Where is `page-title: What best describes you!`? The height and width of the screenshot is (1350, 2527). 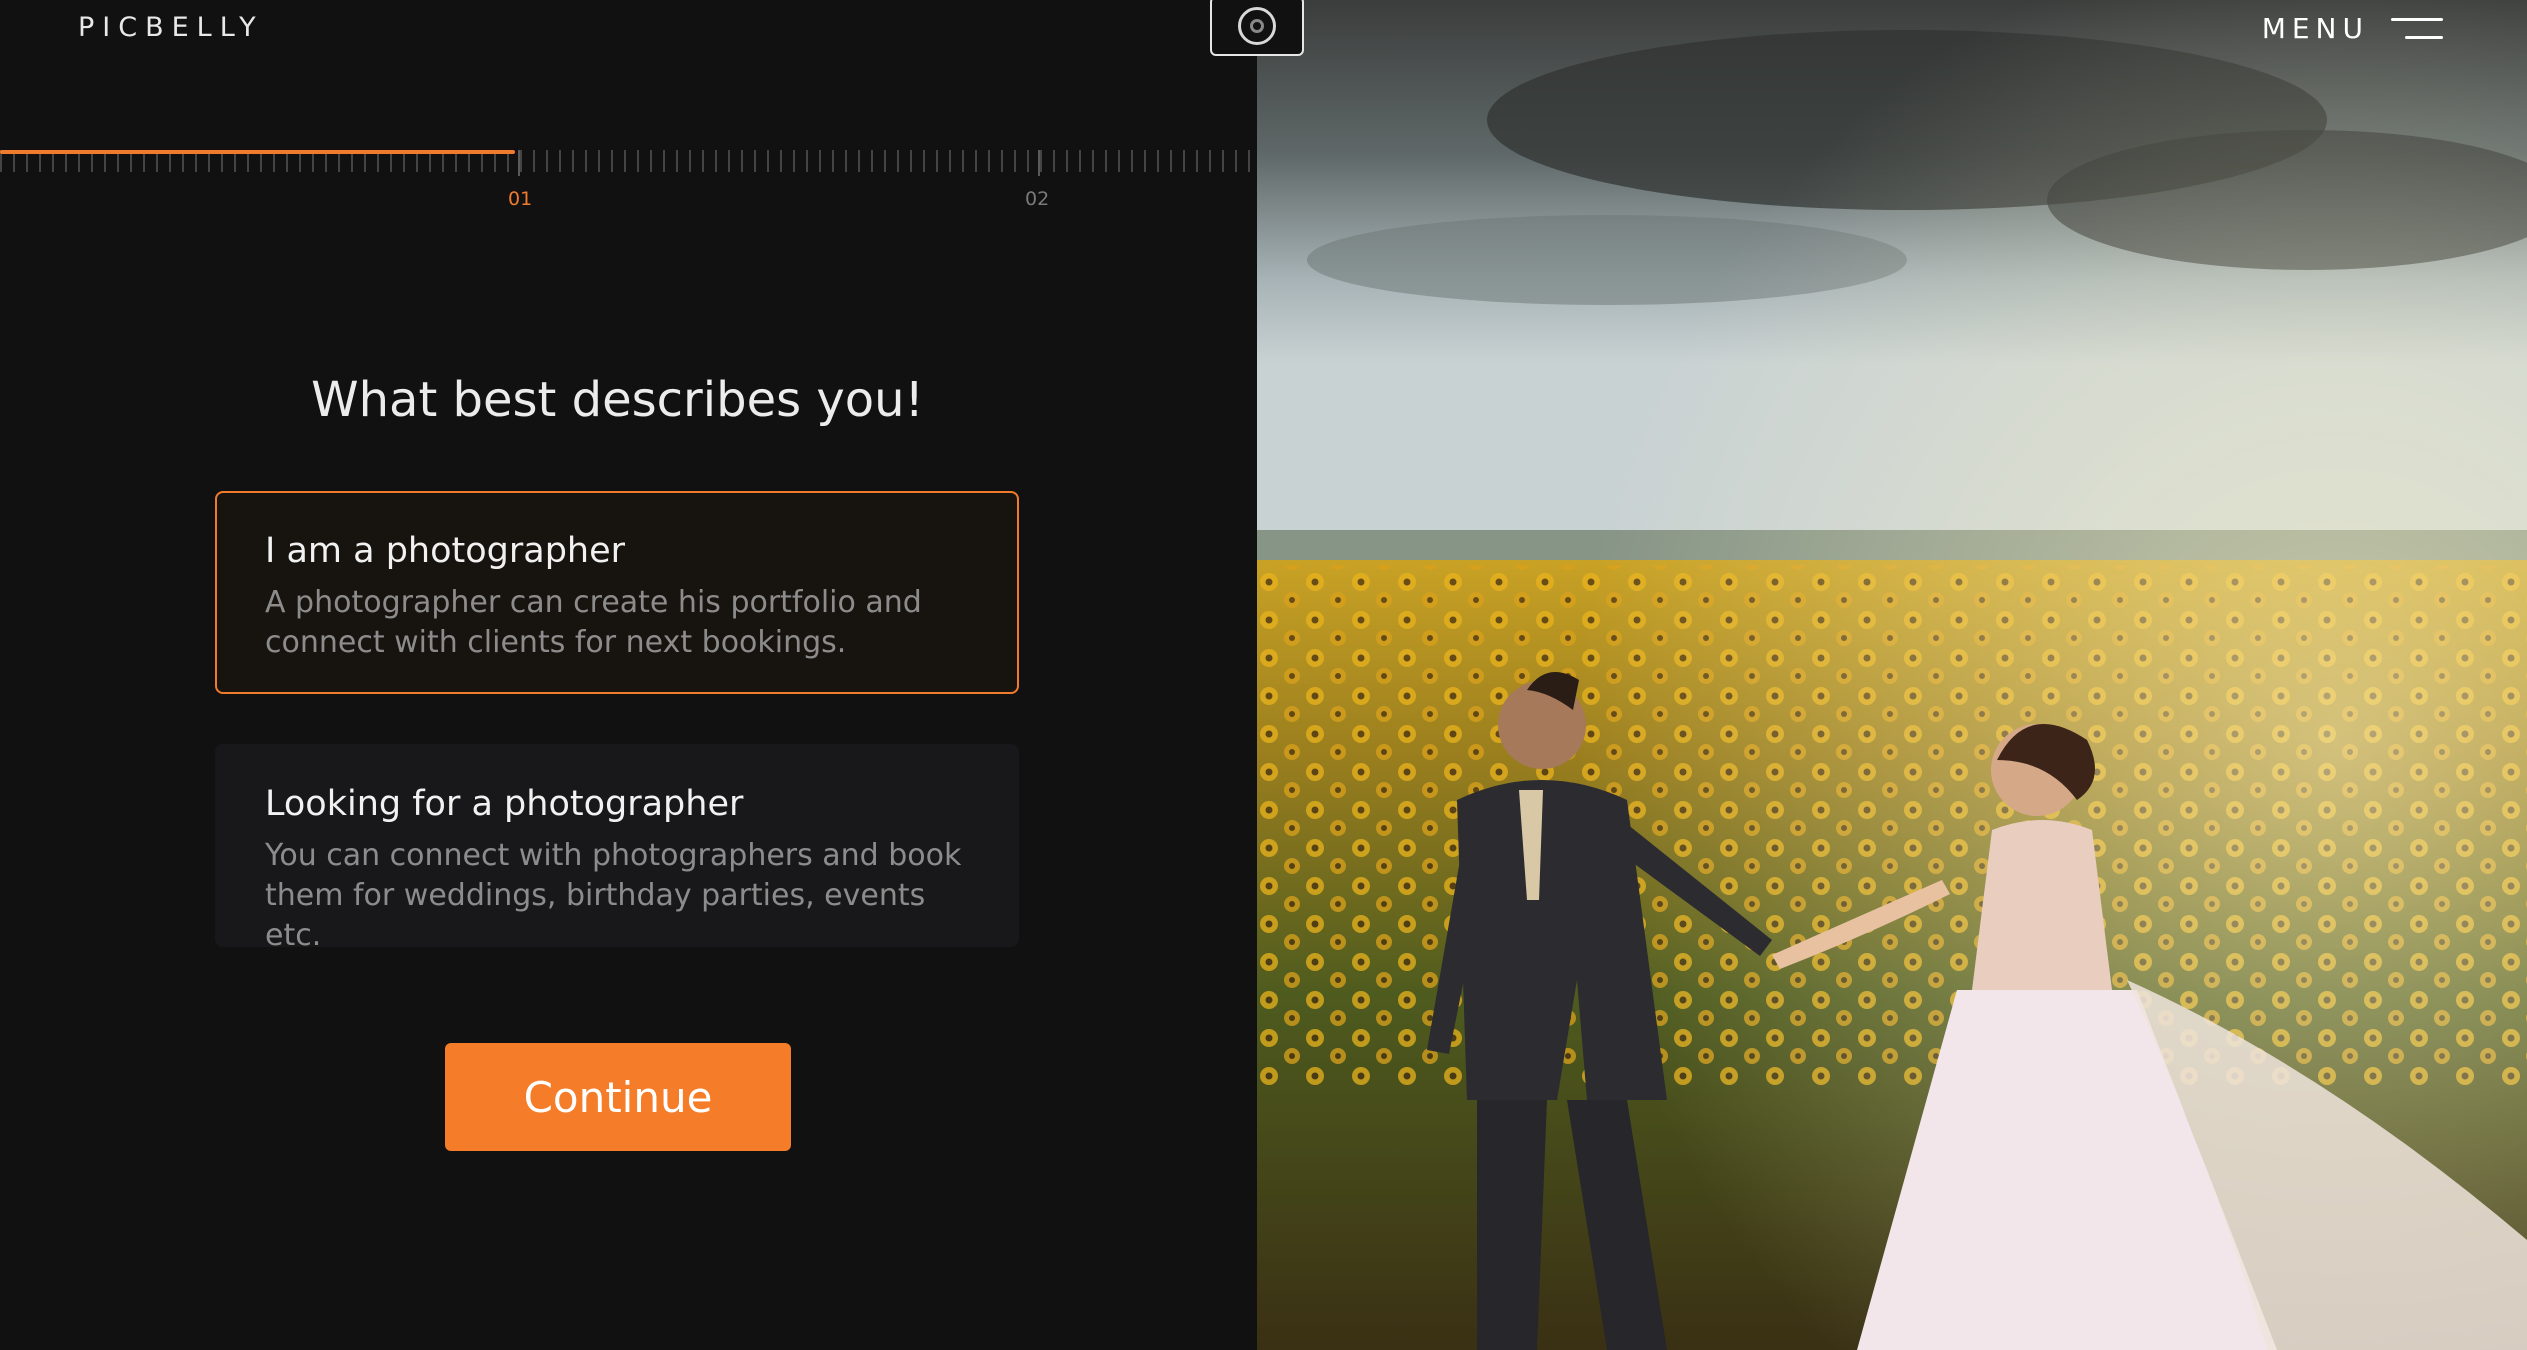 page-title: What best describes you! is located at coordinates (617, 400).